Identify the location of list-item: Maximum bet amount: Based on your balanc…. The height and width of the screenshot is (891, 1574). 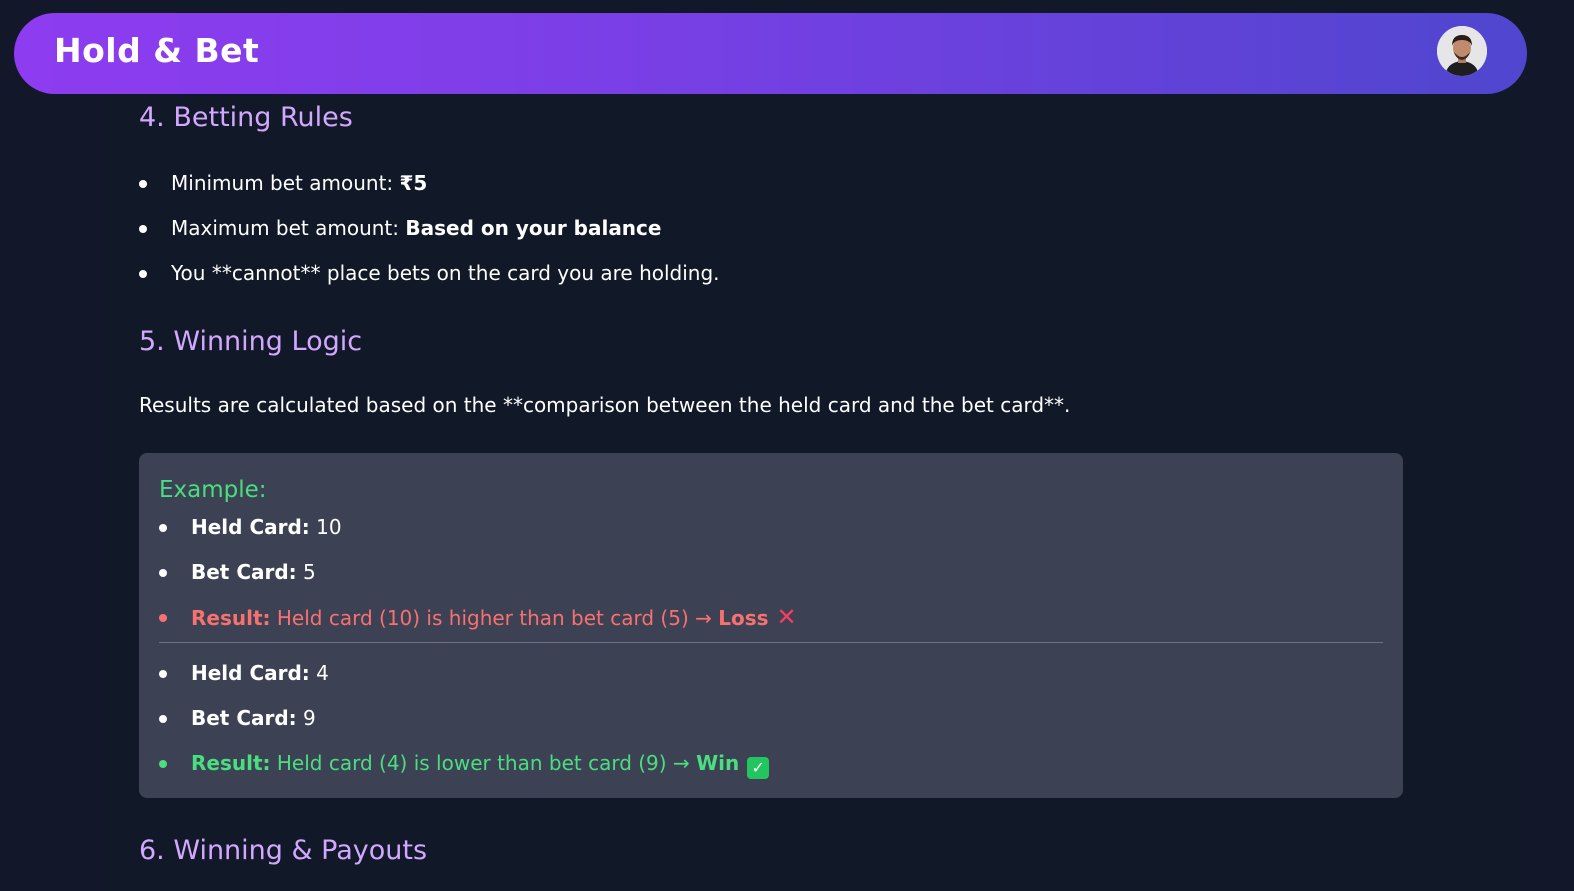
(429, 235).